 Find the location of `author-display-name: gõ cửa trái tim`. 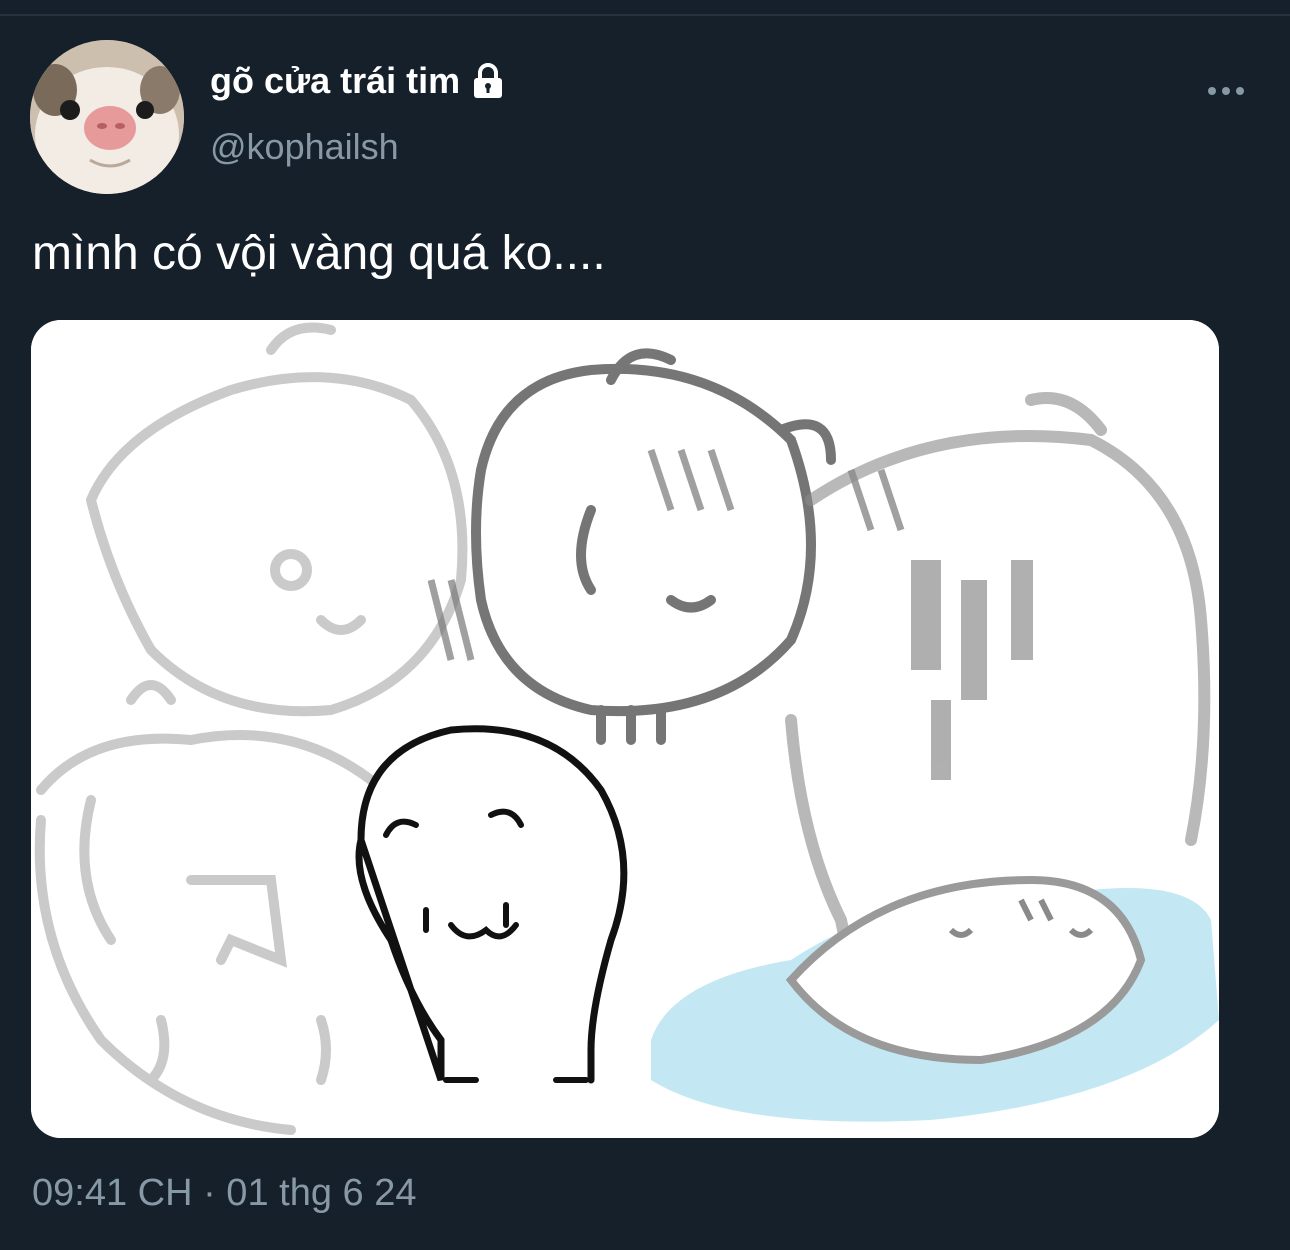

author-display-name: gõ cửa trái tim is located at coordinates (335, 81).